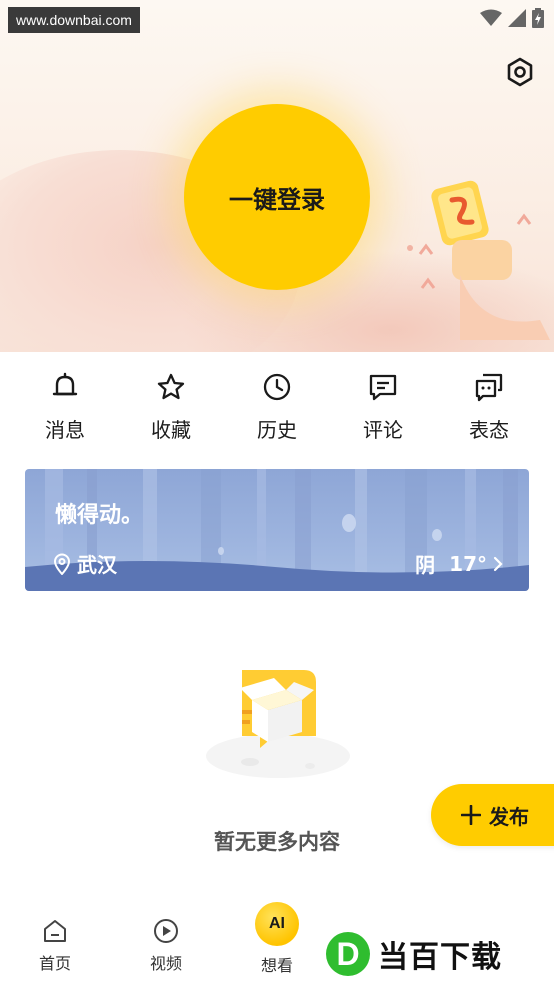 The height and width of the screenshot is (984, 554). I want to click on quick-item-messages: 消息, so click(65, 410).